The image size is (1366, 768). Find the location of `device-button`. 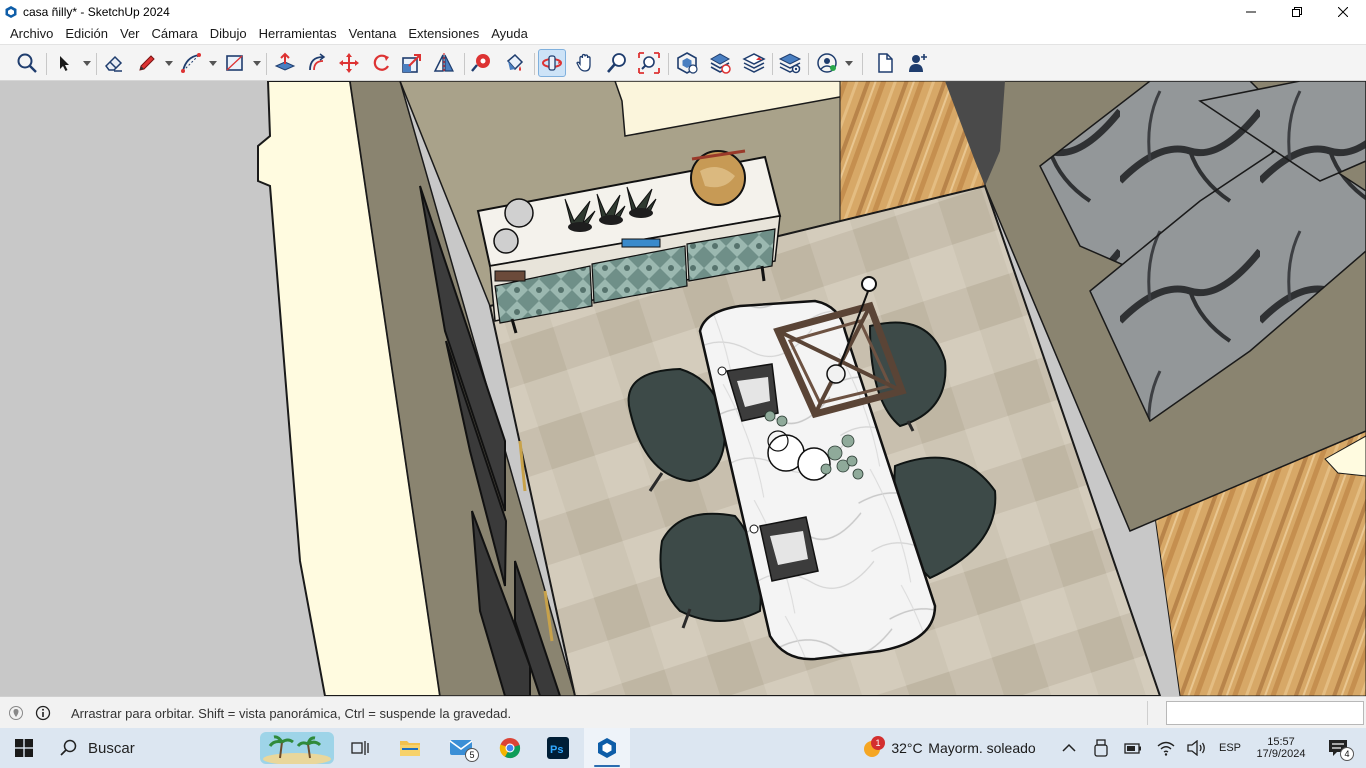

device-button is located at coordinates (1101, 748).